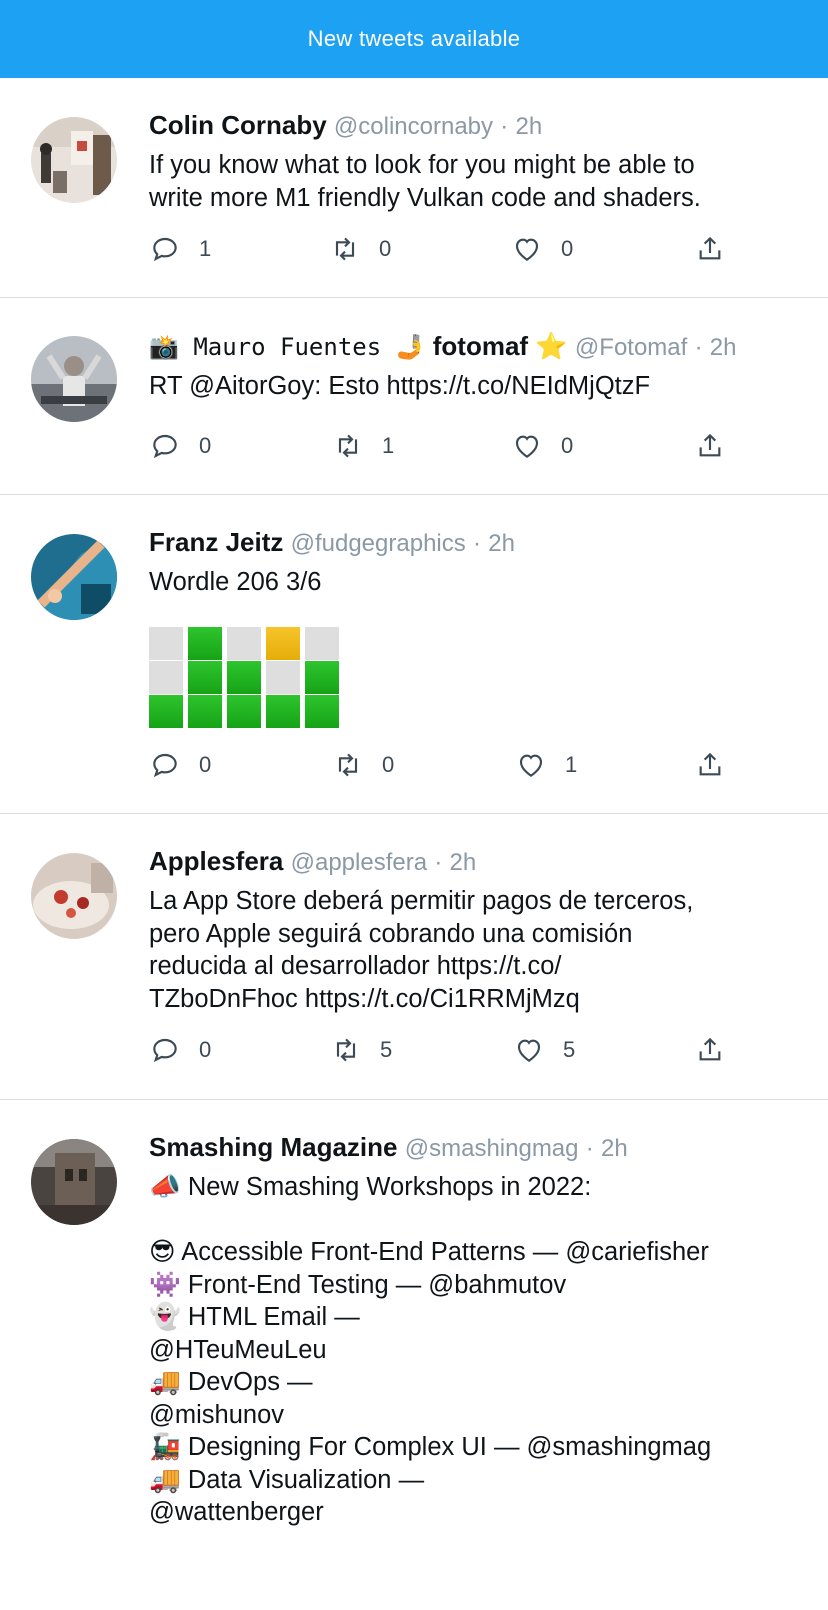 Image resolution: width=828 pixels, height=1610 pixels. I want to click on like-button: 5, so click(544, 1050).